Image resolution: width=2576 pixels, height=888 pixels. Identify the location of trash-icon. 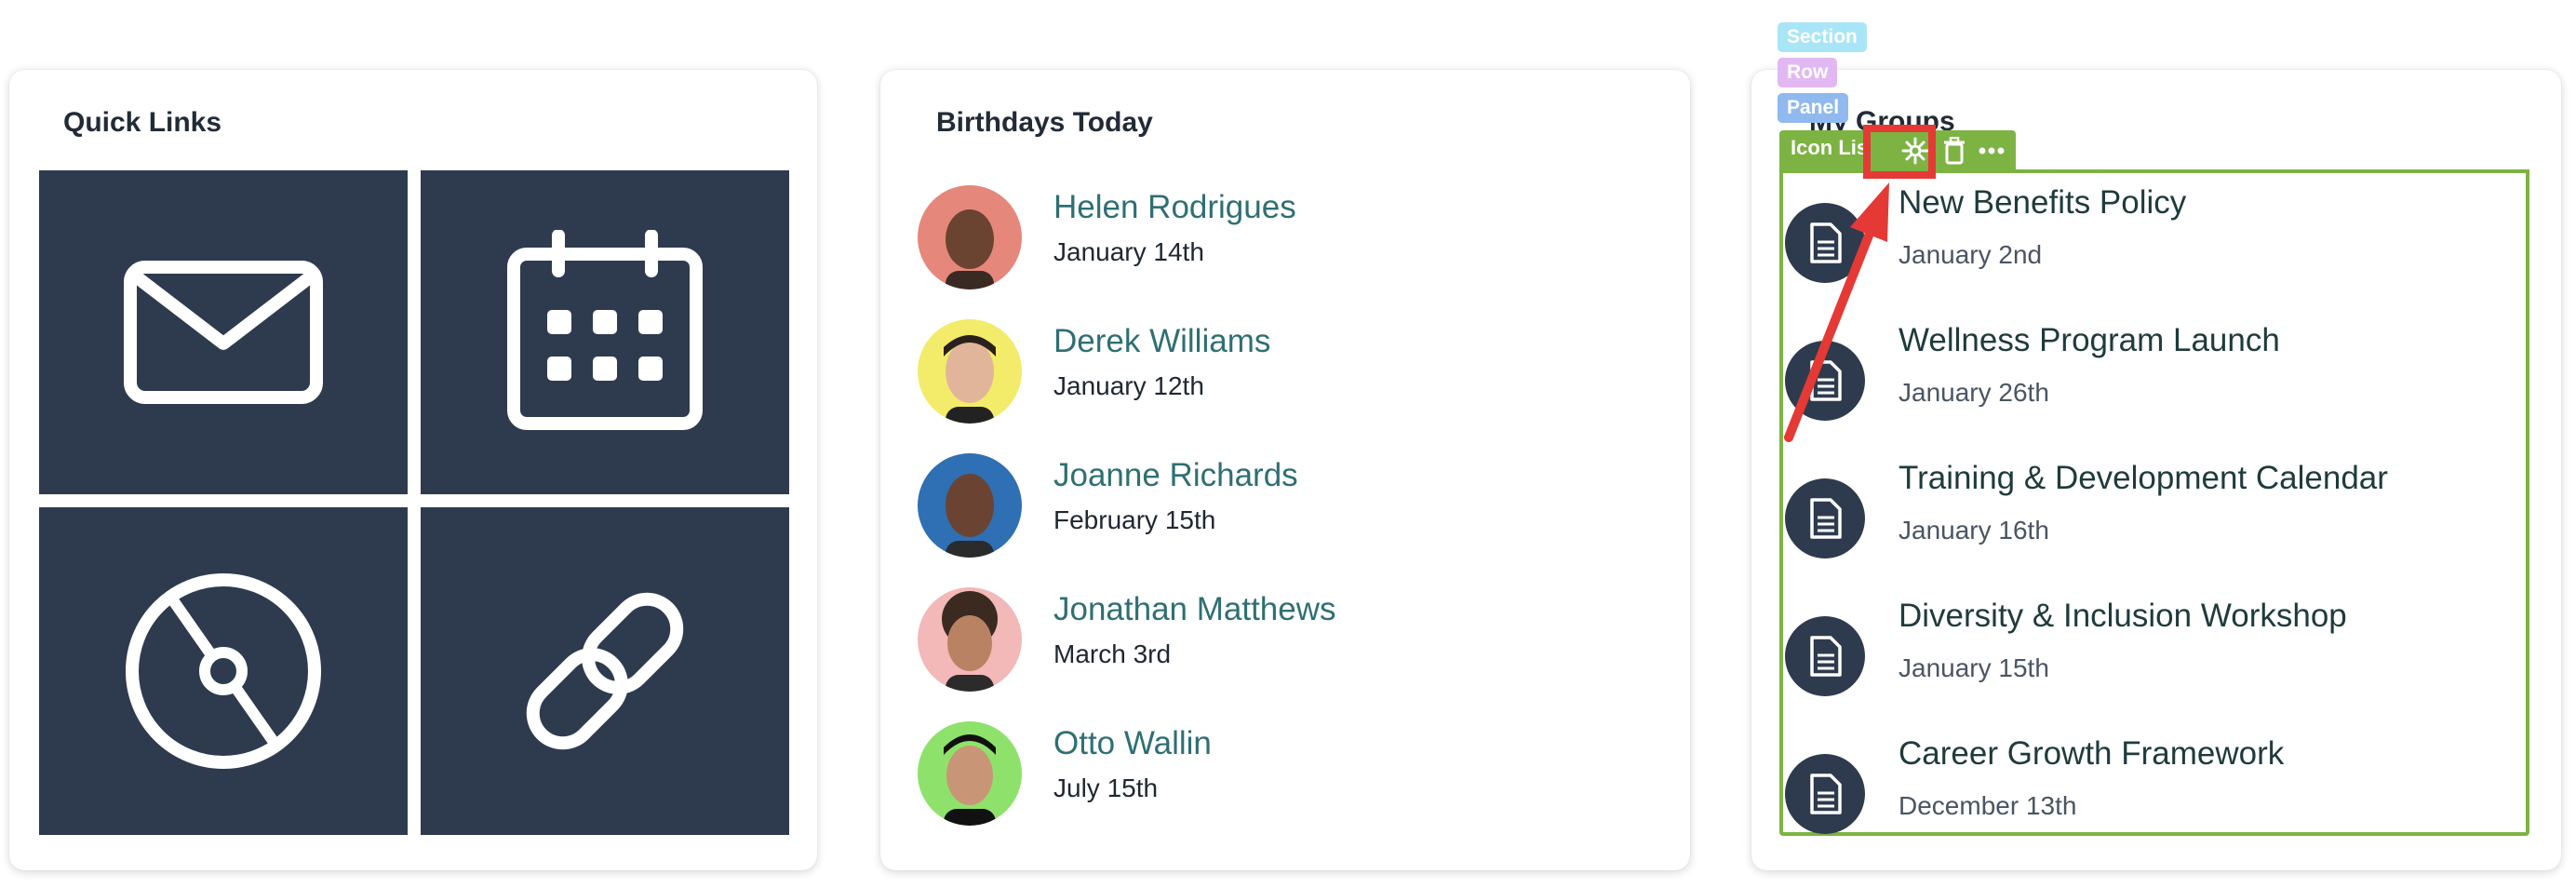
(1954, 151).